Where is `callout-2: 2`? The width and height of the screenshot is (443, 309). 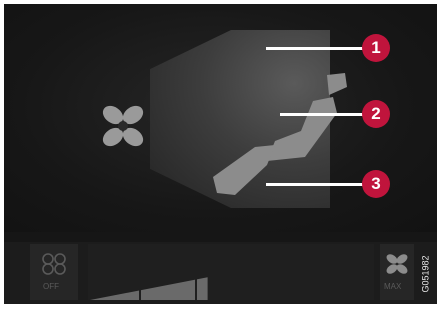
callout-2: 2 is located at coordinates (376, 114).